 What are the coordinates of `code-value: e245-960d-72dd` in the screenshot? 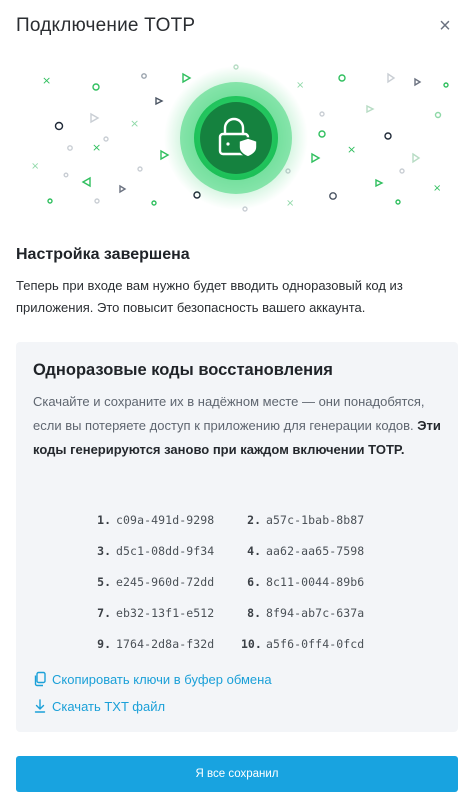 It's located at (165, 581).